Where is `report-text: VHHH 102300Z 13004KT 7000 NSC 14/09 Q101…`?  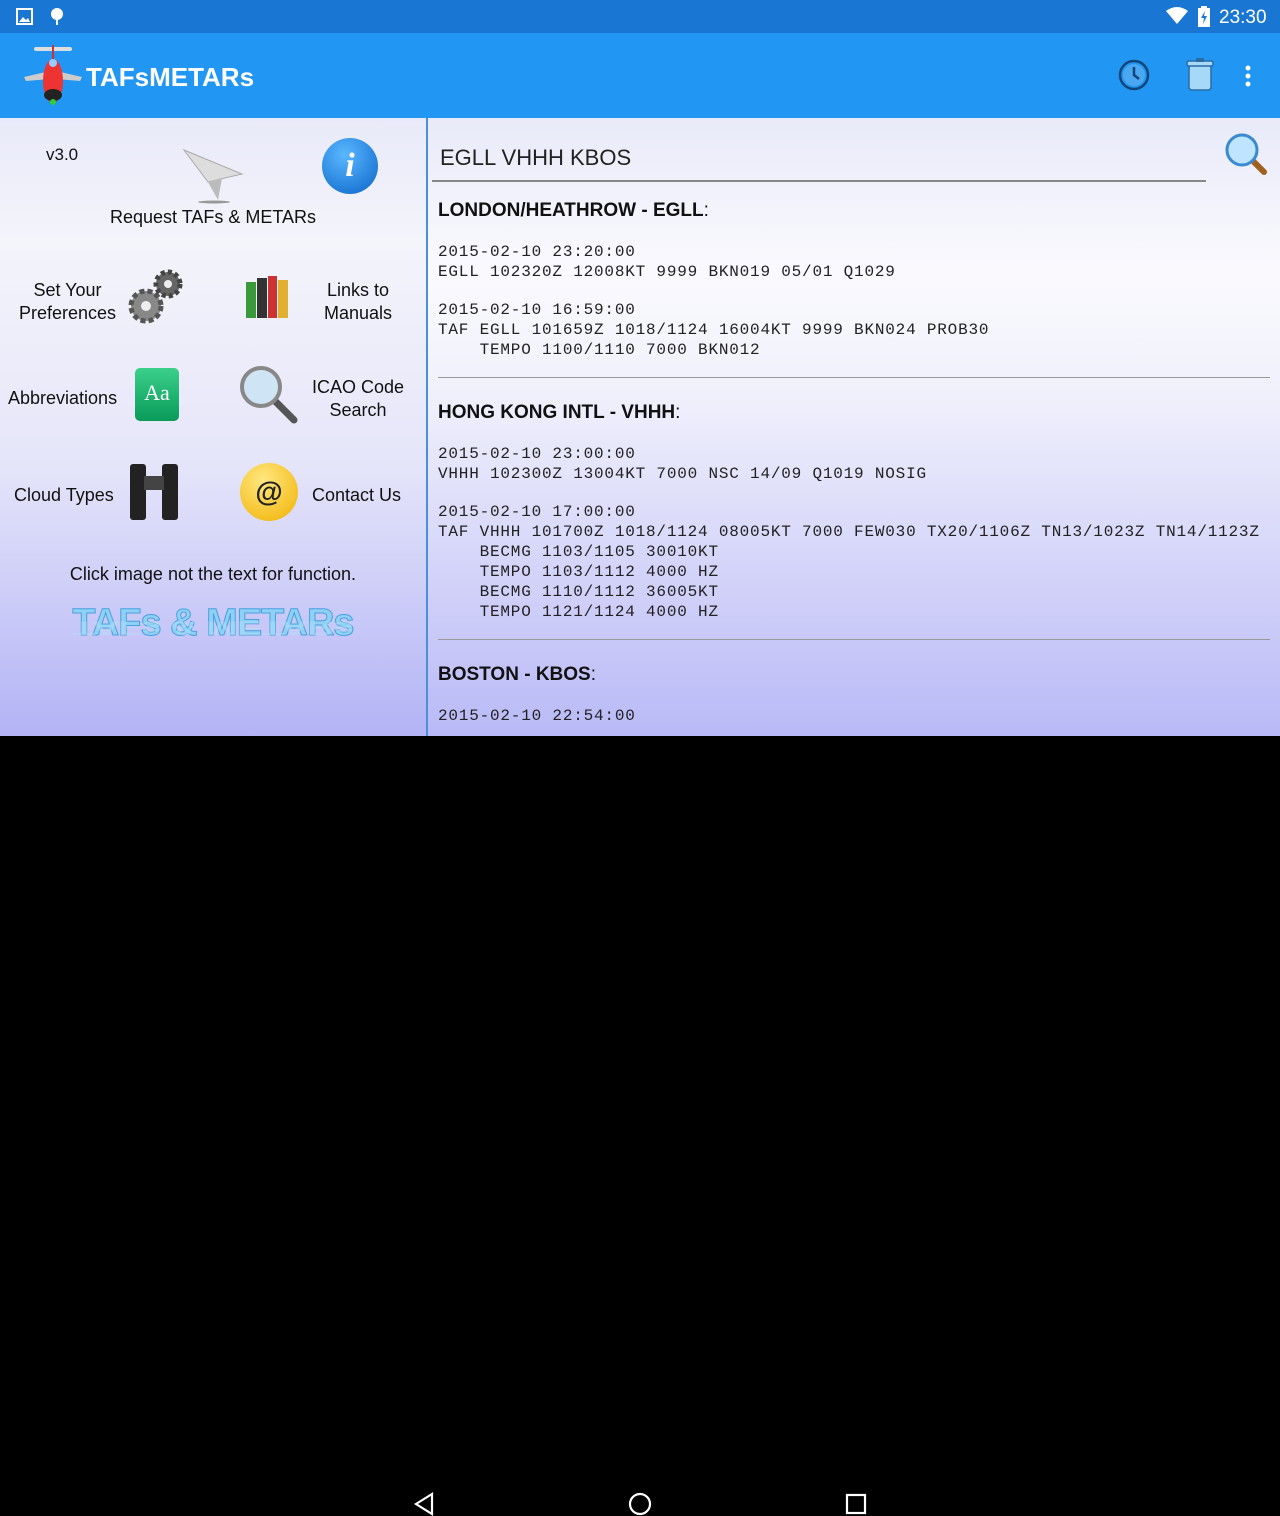
report-text: VHHH 102300Z 13004KT 7000 NSC 14/09 Q101… is located at coordinates (682, 474).